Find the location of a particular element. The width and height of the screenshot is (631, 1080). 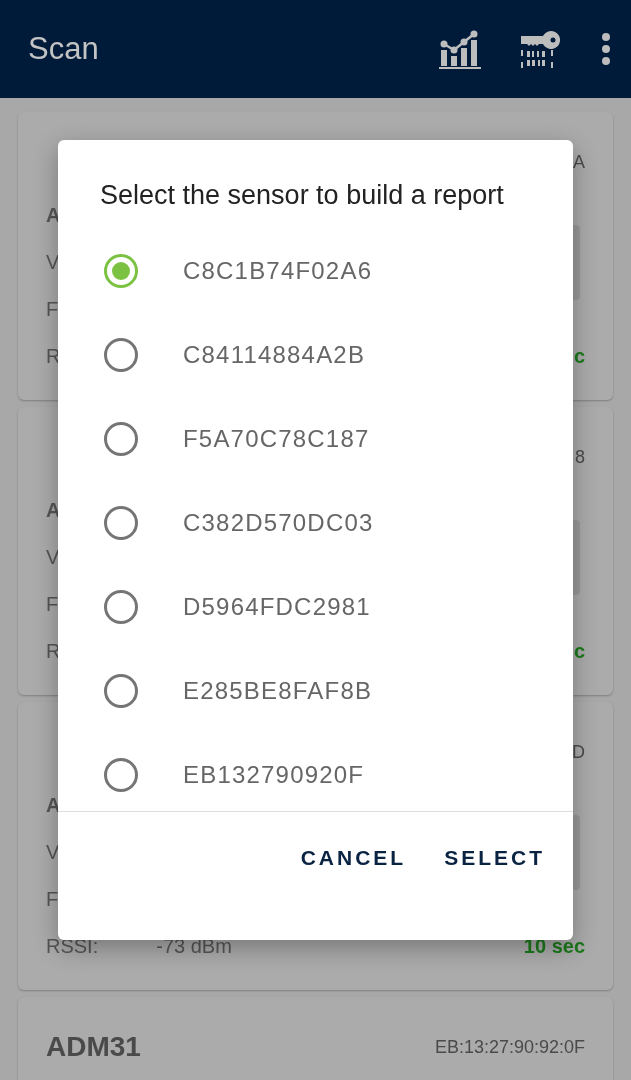

sensor-name: ADM31 is located at coordinates (93, 1047).